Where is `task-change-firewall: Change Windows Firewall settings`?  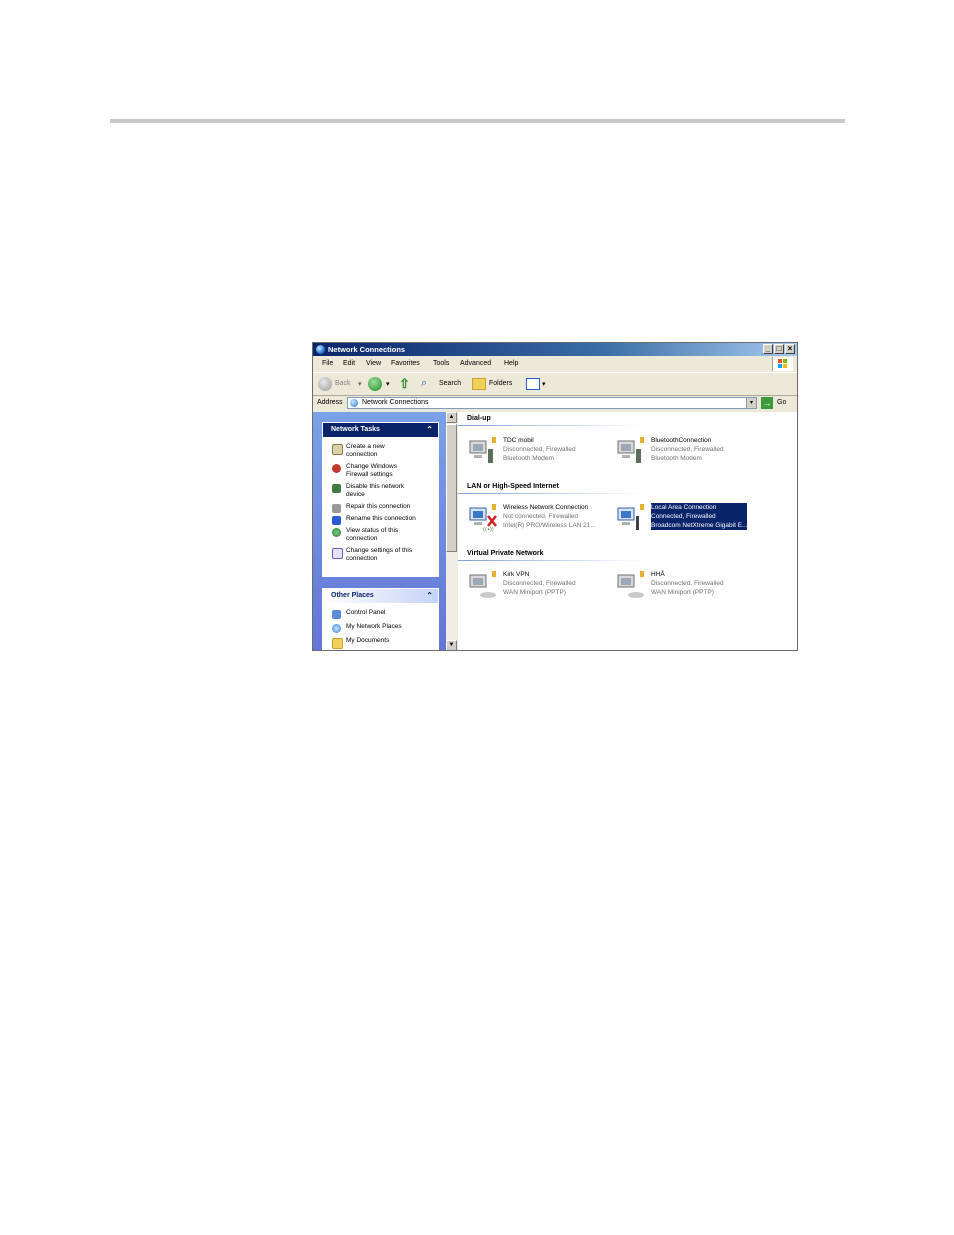 task-change-firewall: Change Windows Firewall settings is located at coordinates (380, 471).